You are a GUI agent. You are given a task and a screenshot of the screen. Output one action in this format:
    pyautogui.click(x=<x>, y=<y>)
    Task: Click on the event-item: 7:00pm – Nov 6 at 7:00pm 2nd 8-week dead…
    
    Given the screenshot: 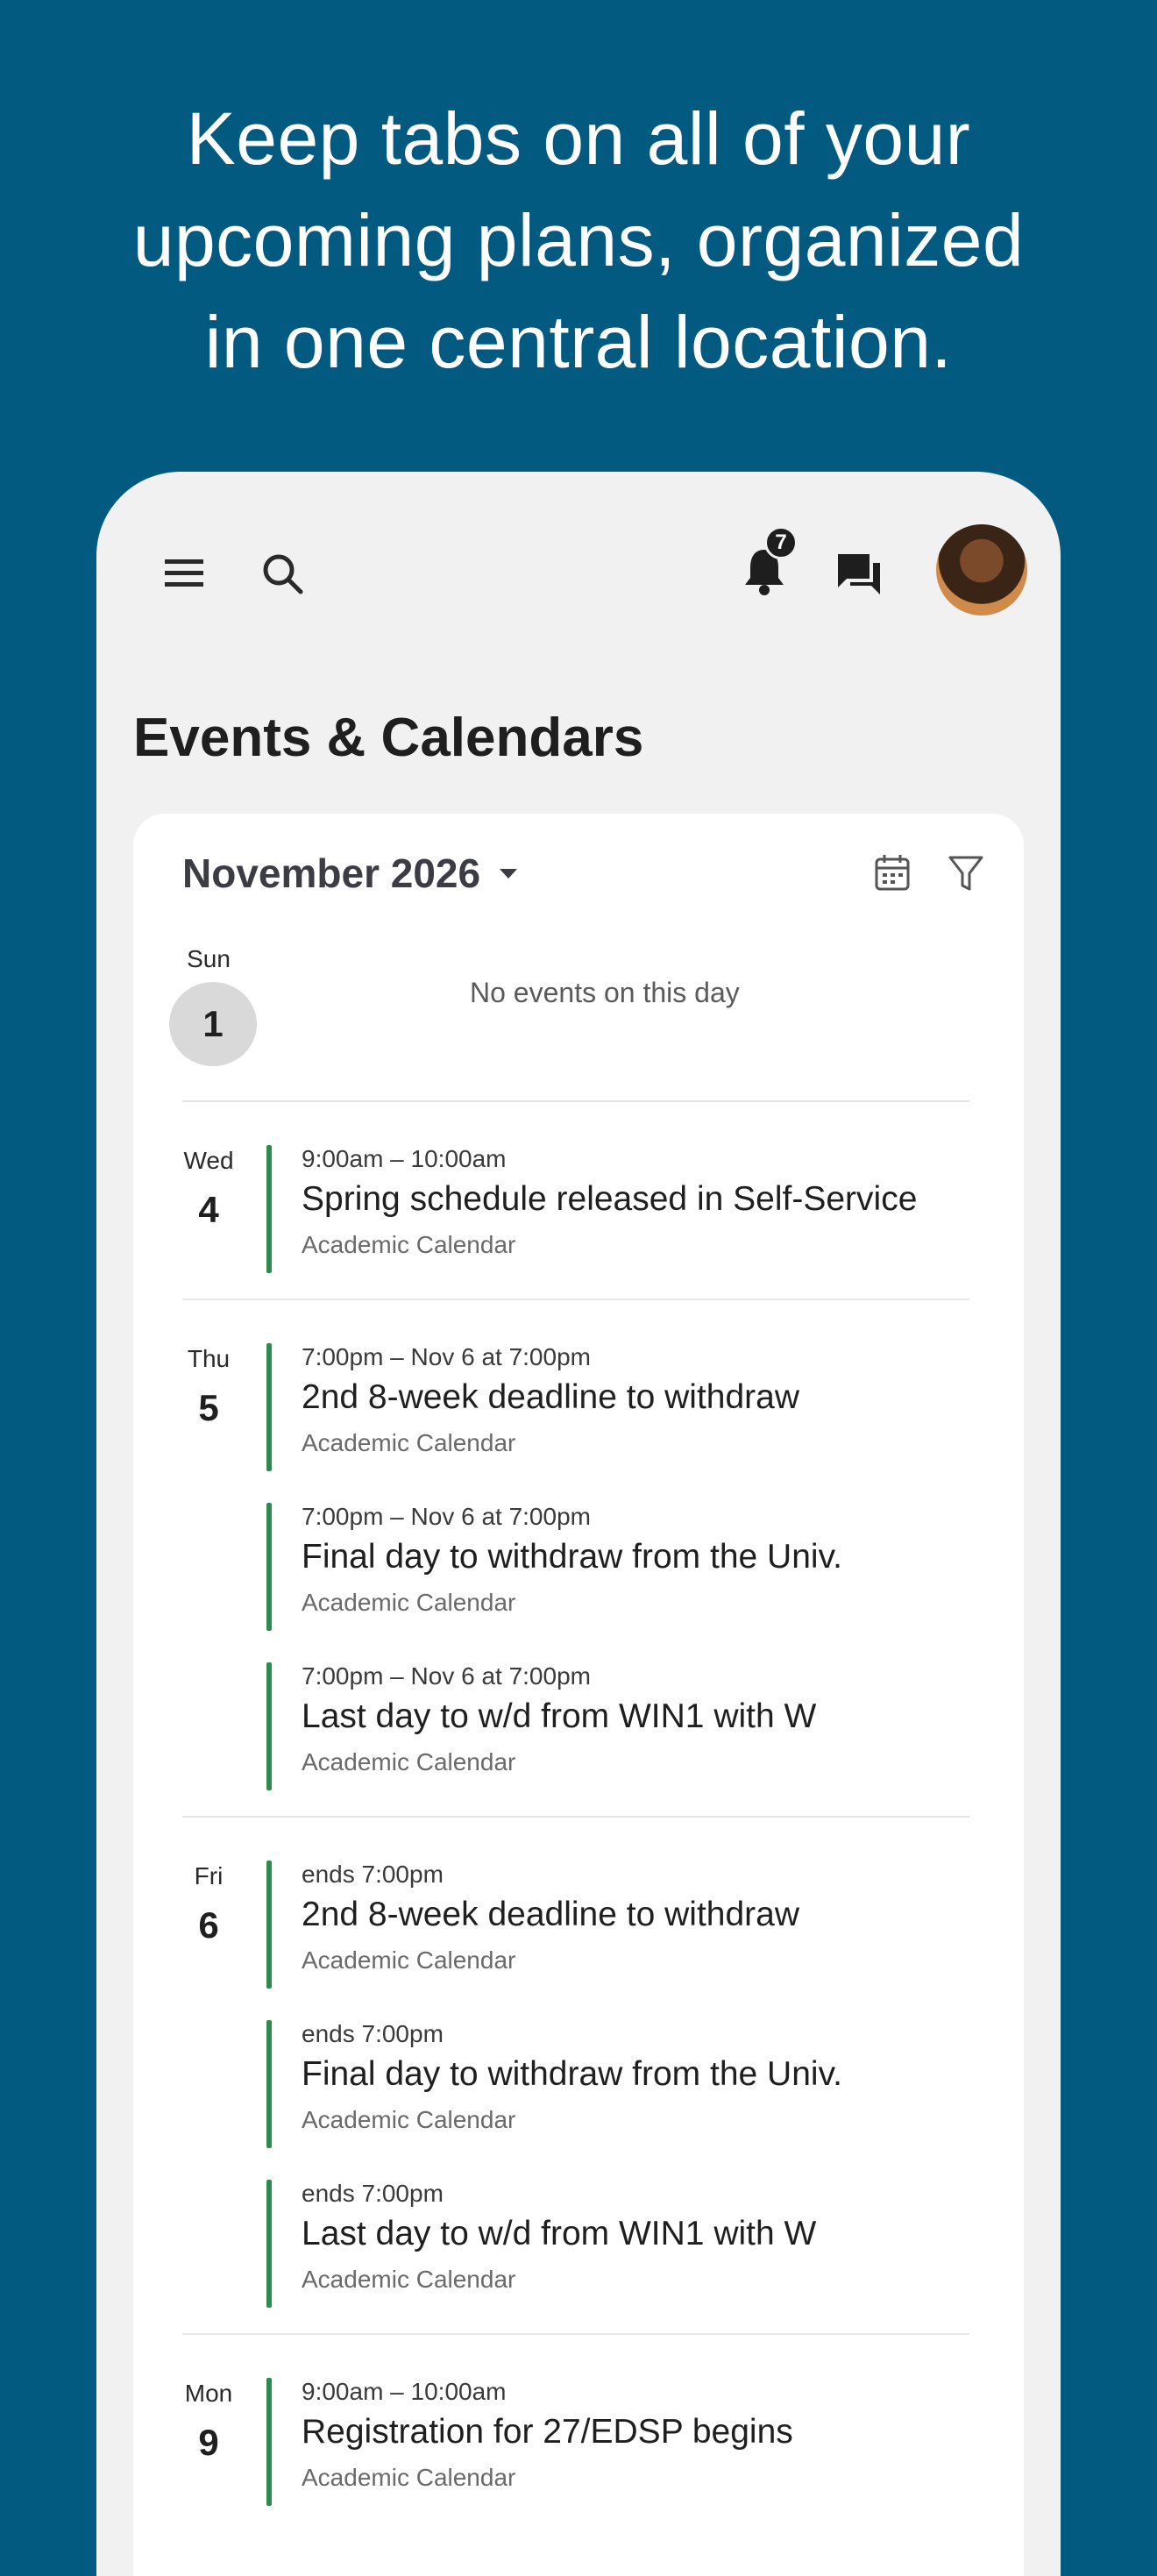 What is the action you would take?
    pyautogui.click(x=617, y=1407)
    